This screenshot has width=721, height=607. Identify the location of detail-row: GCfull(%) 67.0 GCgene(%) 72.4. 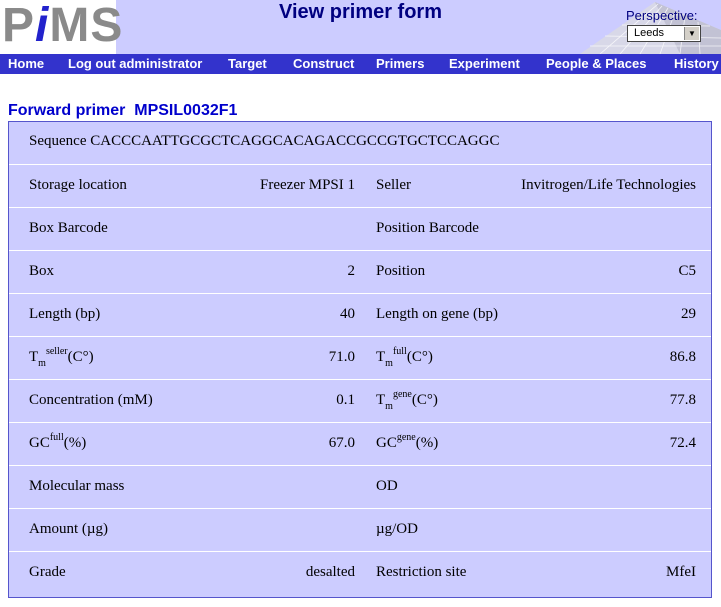
(360, 444).